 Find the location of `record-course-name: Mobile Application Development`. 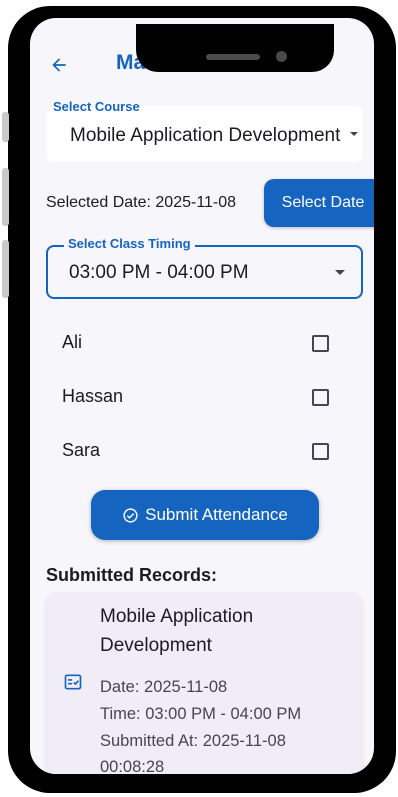

record-course-name: Mobile Application Development is located at coordinates (177, 631).